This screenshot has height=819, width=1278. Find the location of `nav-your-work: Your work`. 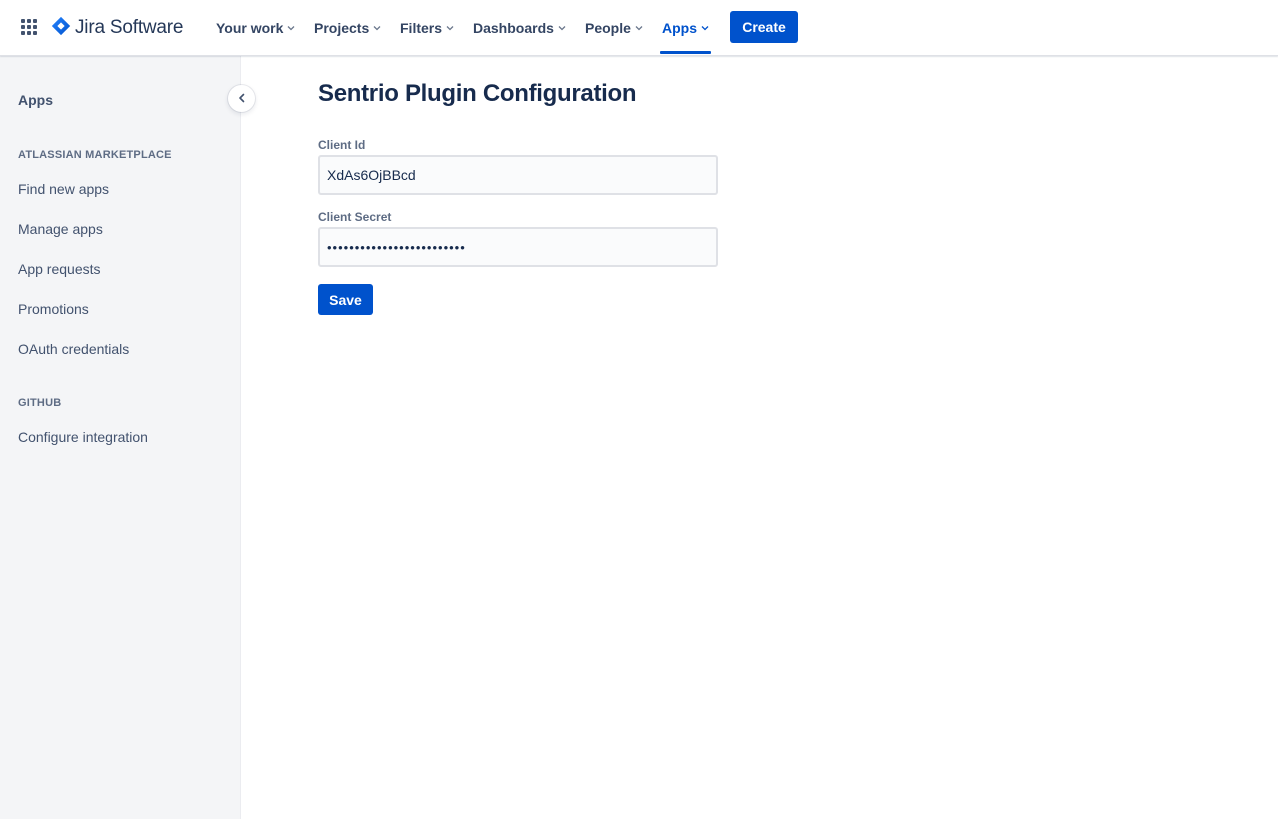

nav-your-work: Your work is located at coordinates (255, 28).